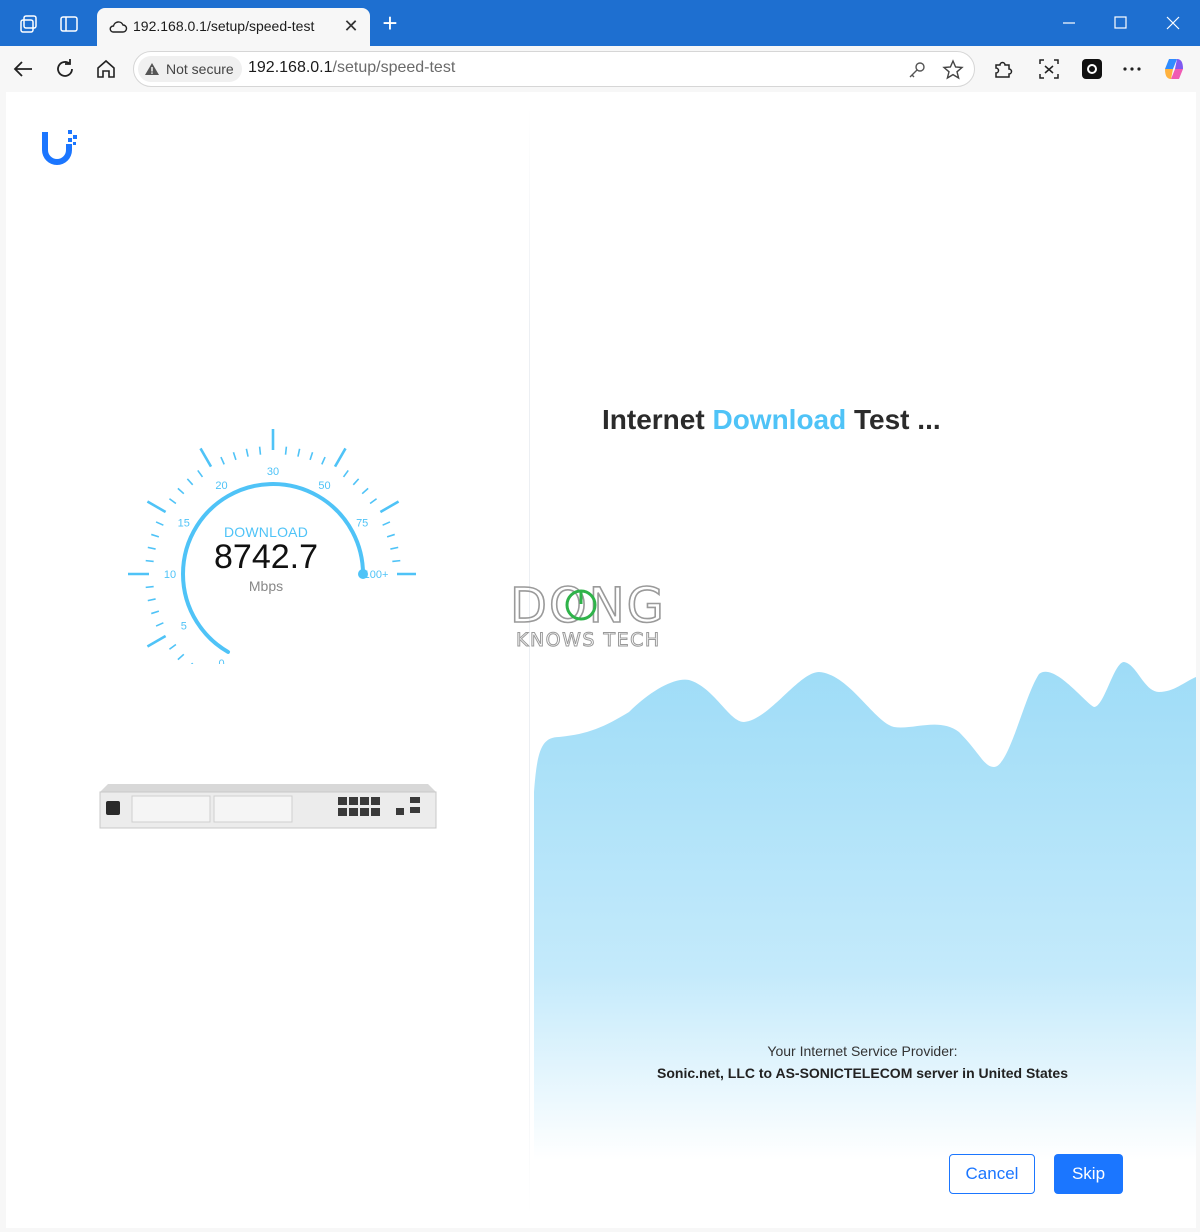 This screenshot has width=1200, height=1232. What do you see at coordinates (657, 419) in the screenshot?
I see `heading-part1: Internet` at bounding box center [657, 419].